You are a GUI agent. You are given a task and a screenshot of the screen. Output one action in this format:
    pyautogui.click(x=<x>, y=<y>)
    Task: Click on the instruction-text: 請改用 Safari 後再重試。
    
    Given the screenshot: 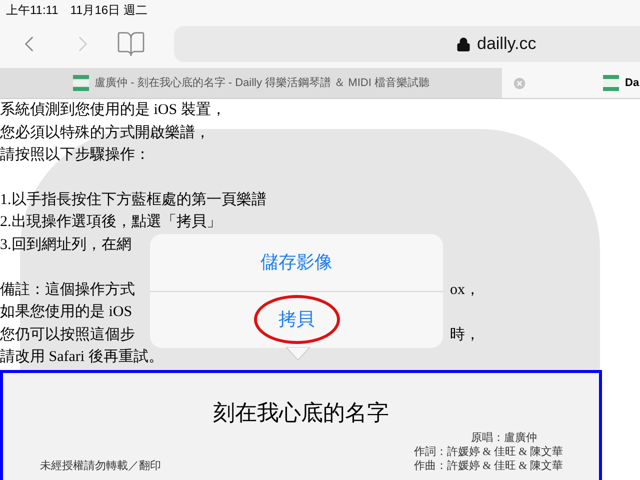 What is the action you would take?
    pyautogui.click(x=82, y=358)
    